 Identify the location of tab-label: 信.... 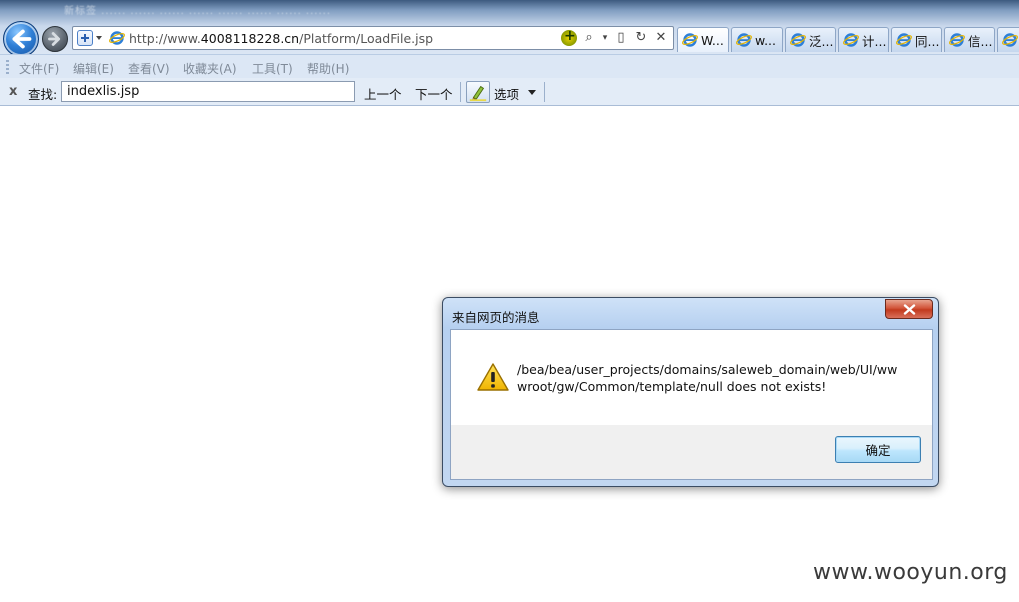
(980, 41).